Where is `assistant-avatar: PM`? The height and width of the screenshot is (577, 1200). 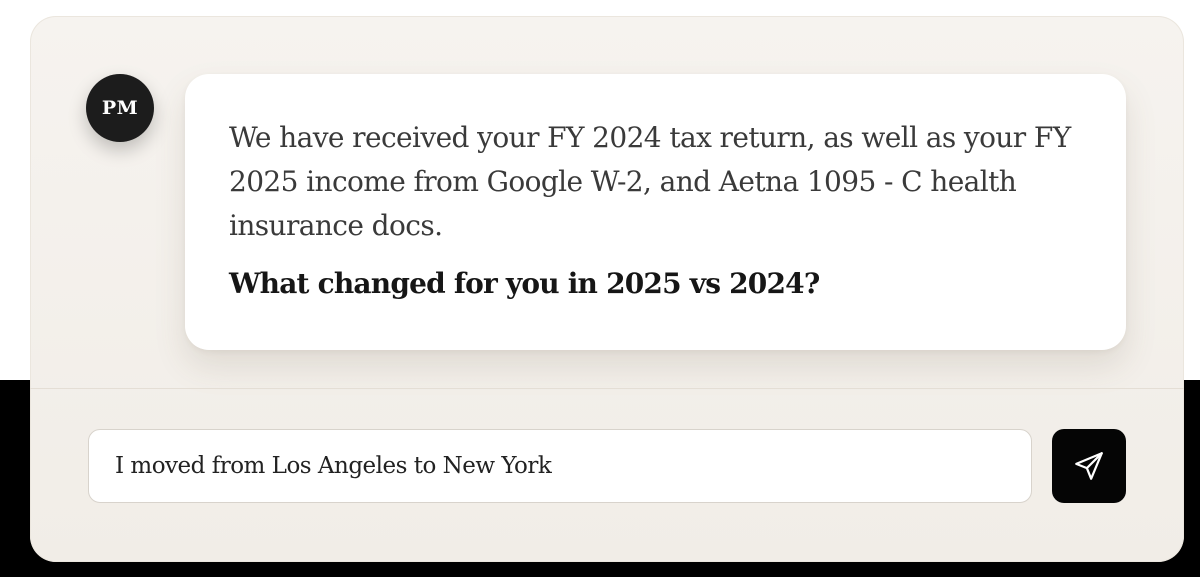
assistant-avatar: PM is located at coordinates (120, 108).